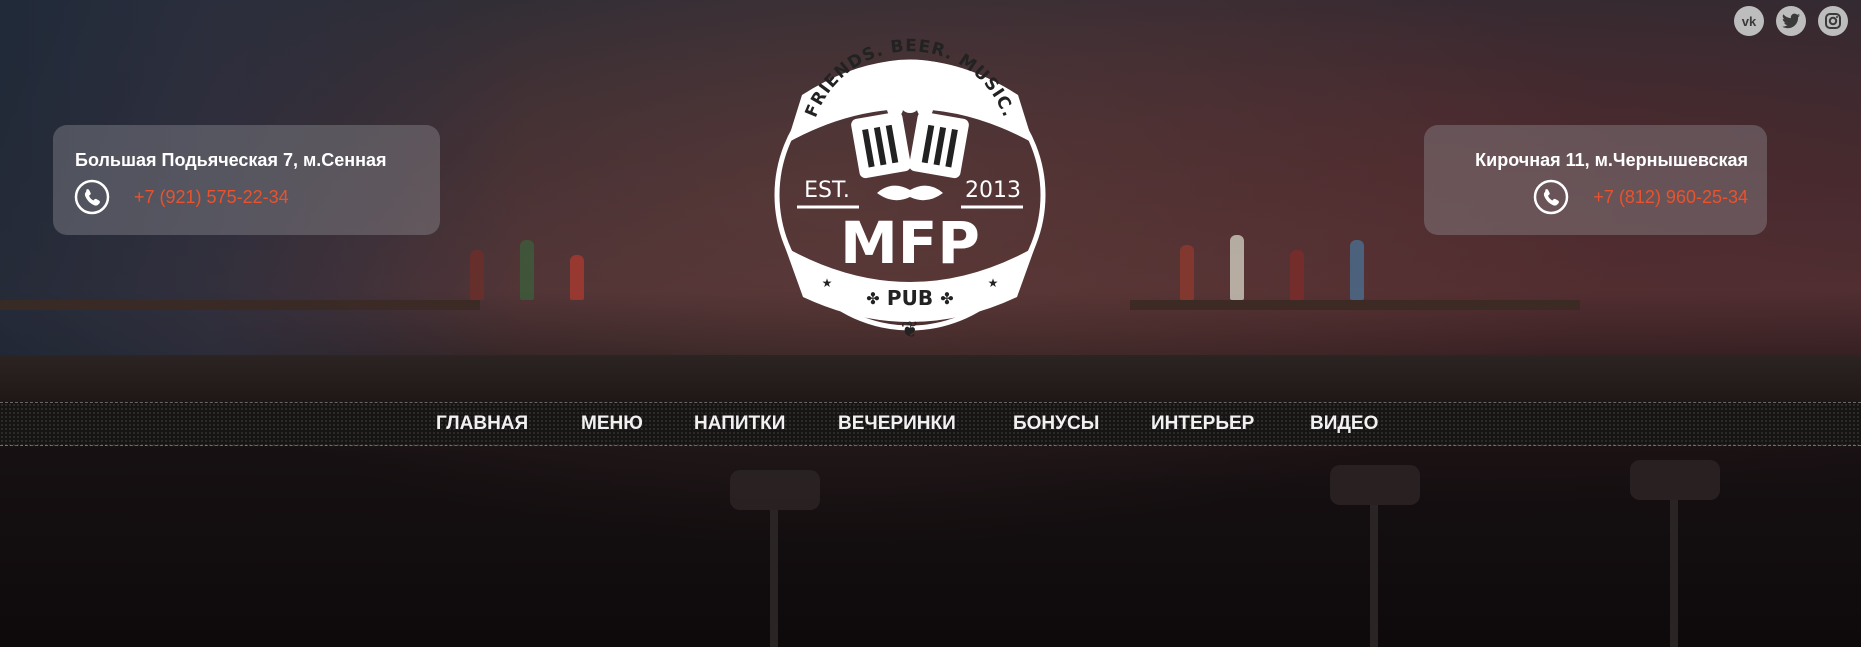 The image size is (1861, 647). I want to click on phone-number-link: +7 (812) 960-25-34, so click(1670, 197).